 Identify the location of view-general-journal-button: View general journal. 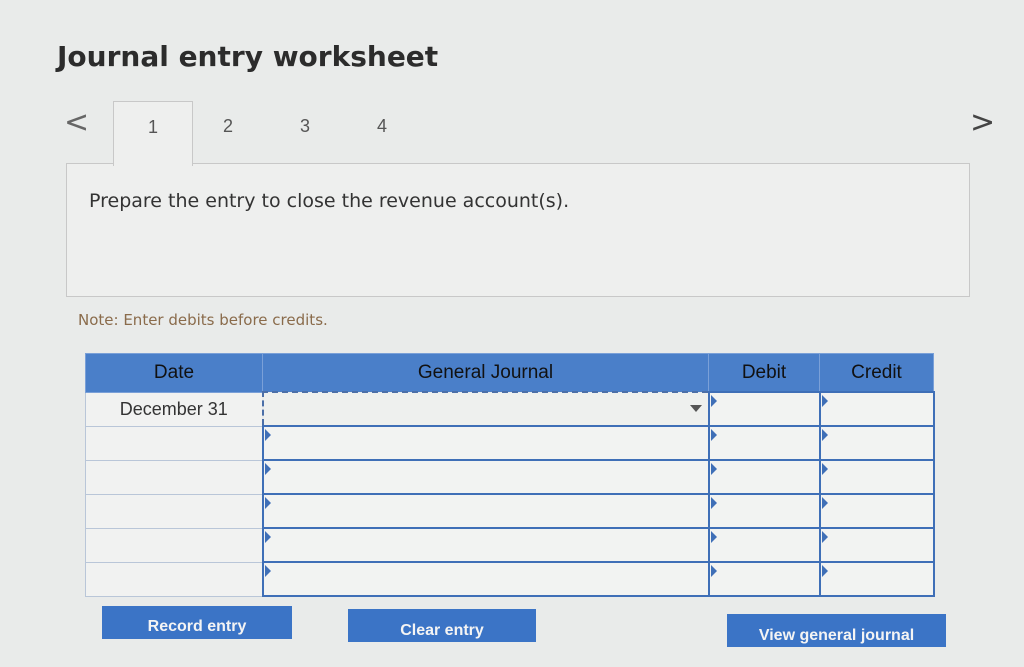
(836, 630).